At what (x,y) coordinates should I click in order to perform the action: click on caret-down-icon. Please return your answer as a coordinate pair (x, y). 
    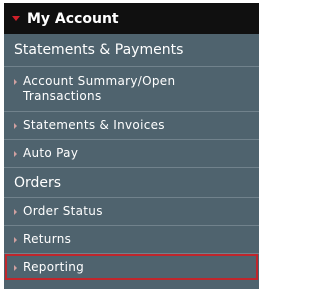
    Looking at the image, I should click on (16, 18).